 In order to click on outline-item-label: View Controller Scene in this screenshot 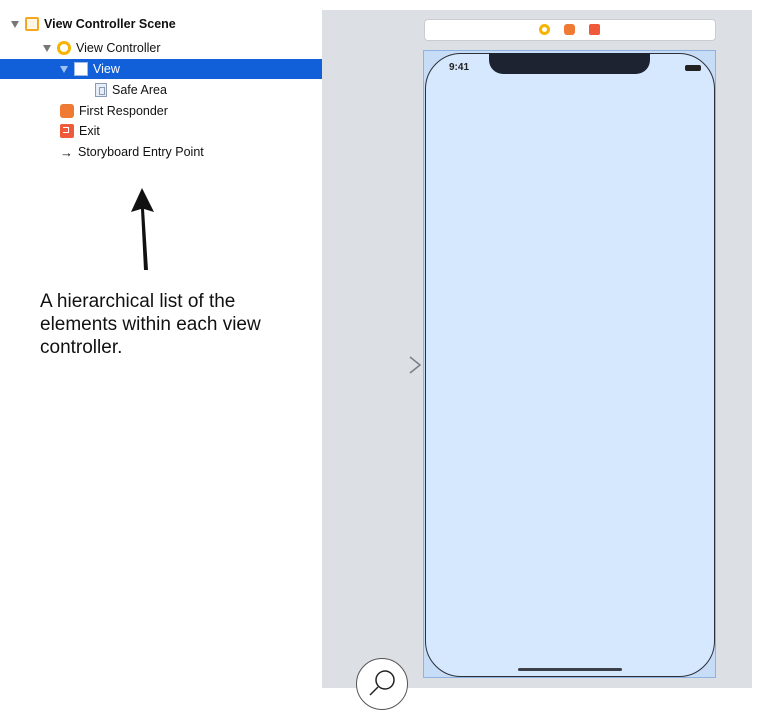, I will do `click(110, 24)`.